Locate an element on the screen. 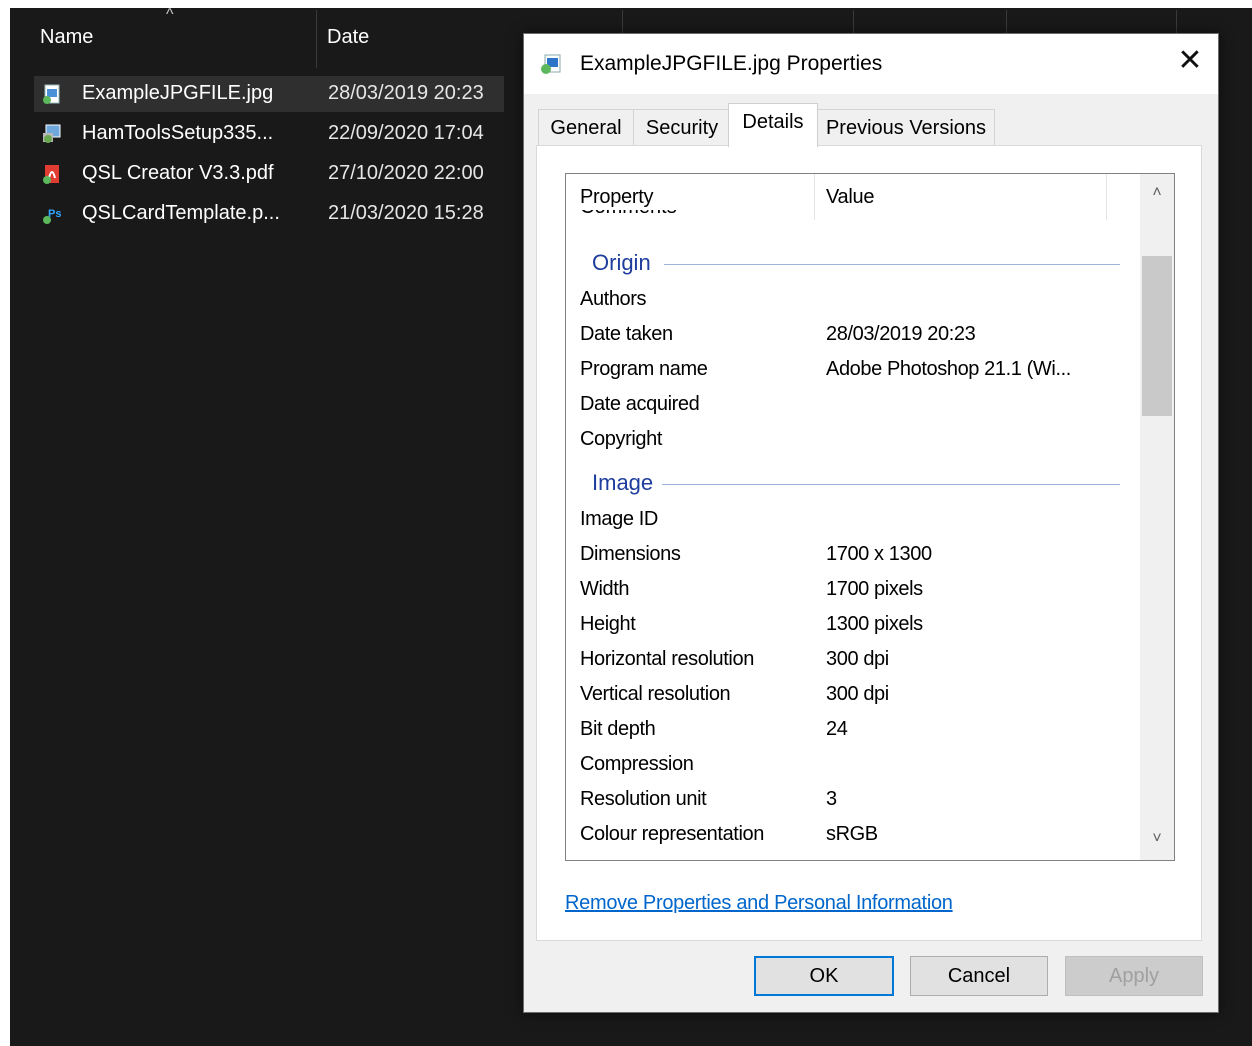 The width and height of the screenshot is (1252, 1046). file-date: 27/10/2020 22:00 is located at coordinates (406, 173).